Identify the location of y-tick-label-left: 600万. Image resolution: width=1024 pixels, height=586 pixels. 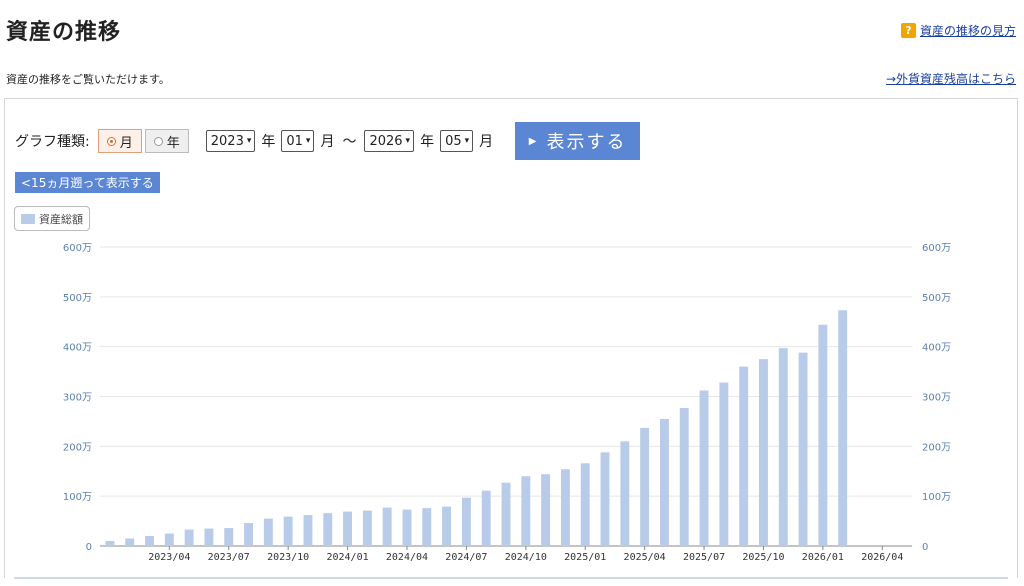
(77, 248).